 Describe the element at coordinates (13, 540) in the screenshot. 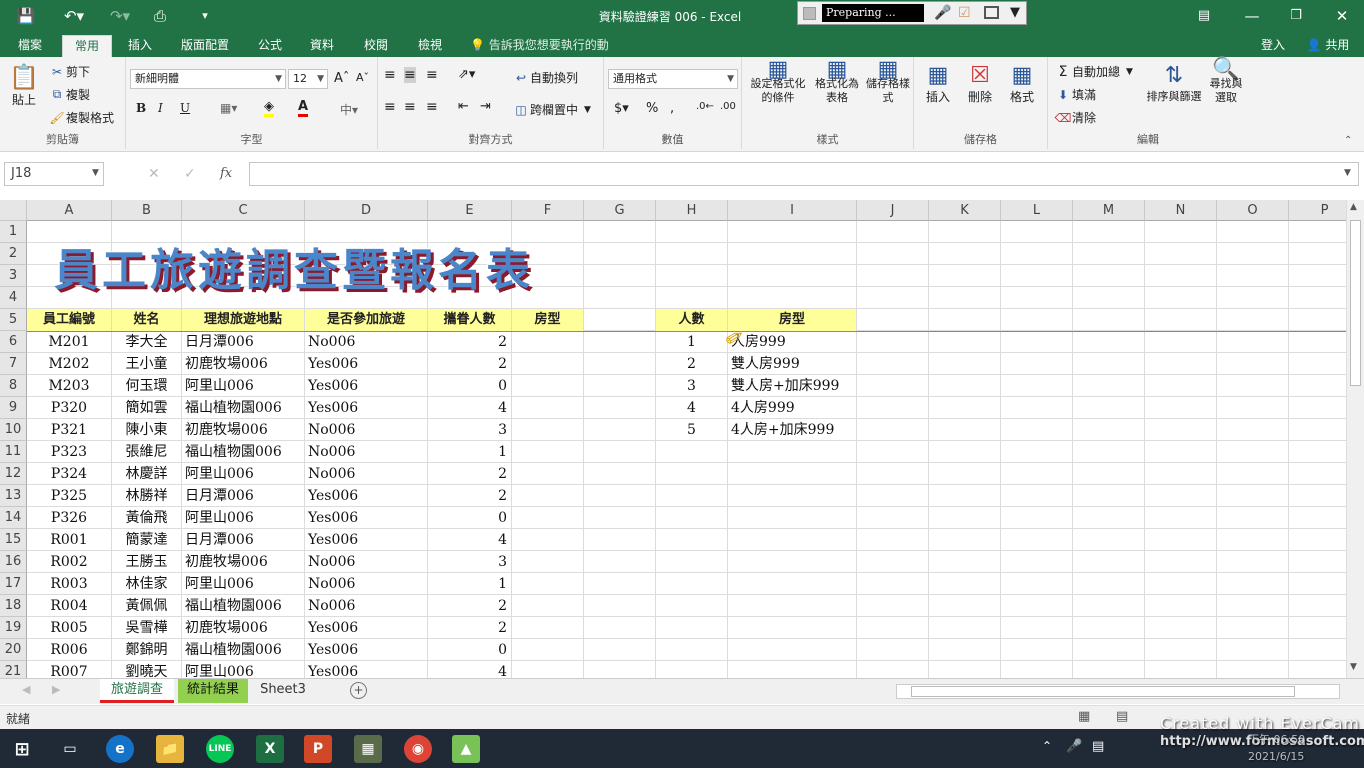

I see `row-header-15: 15` at that location.